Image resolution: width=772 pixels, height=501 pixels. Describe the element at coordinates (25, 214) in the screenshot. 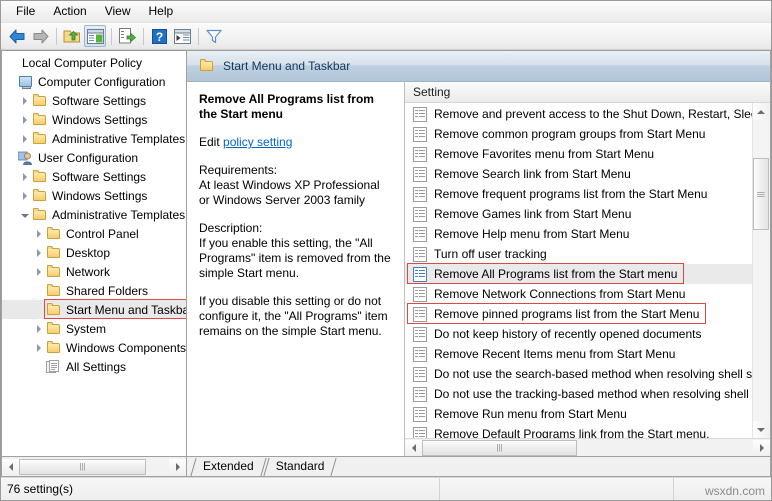

I see `chevron-down-icon` at that location.